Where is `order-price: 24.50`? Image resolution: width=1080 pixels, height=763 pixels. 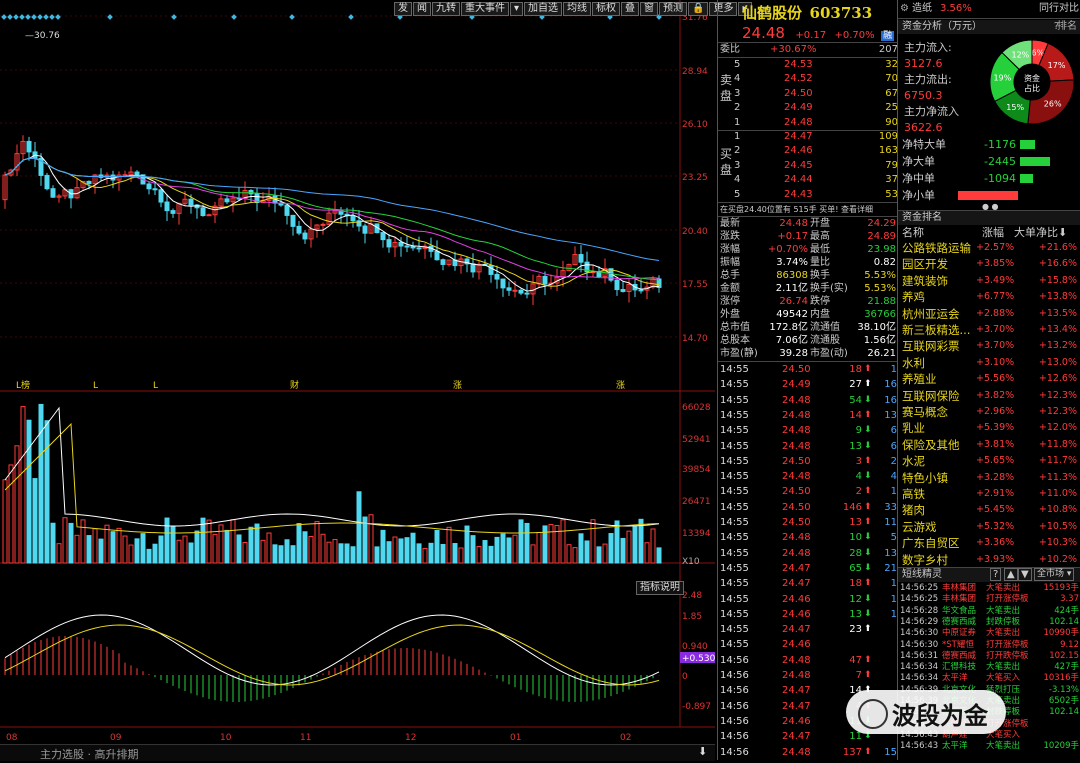 order-price: 24.50 is located at coordinates (798, 93).